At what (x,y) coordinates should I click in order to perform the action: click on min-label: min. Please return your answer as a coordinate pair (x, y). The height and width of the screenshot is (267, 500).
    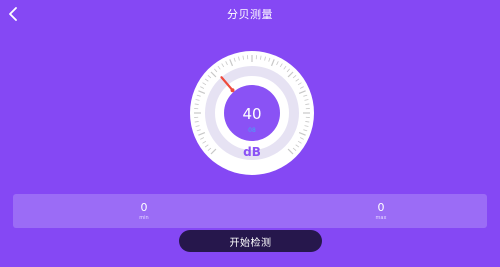
    Looking at the image, I should click on (144, 218).